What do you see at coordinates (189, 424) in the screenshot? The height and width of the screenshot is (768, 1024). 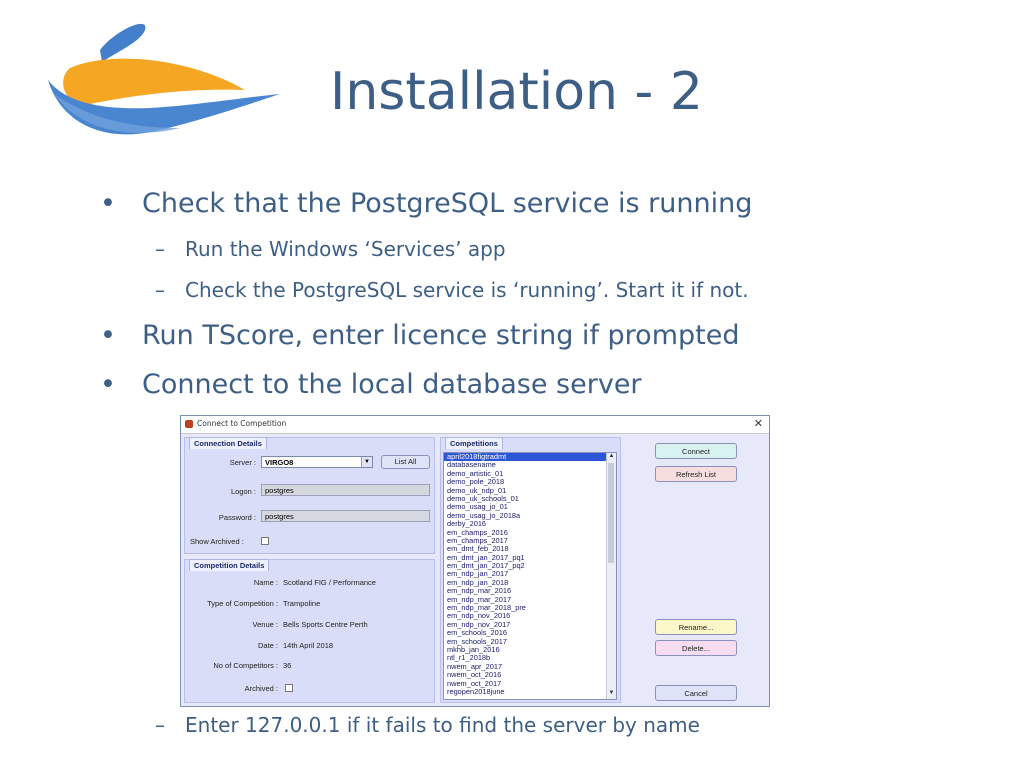 I see `app-icon` at bounding box center [189, 424].